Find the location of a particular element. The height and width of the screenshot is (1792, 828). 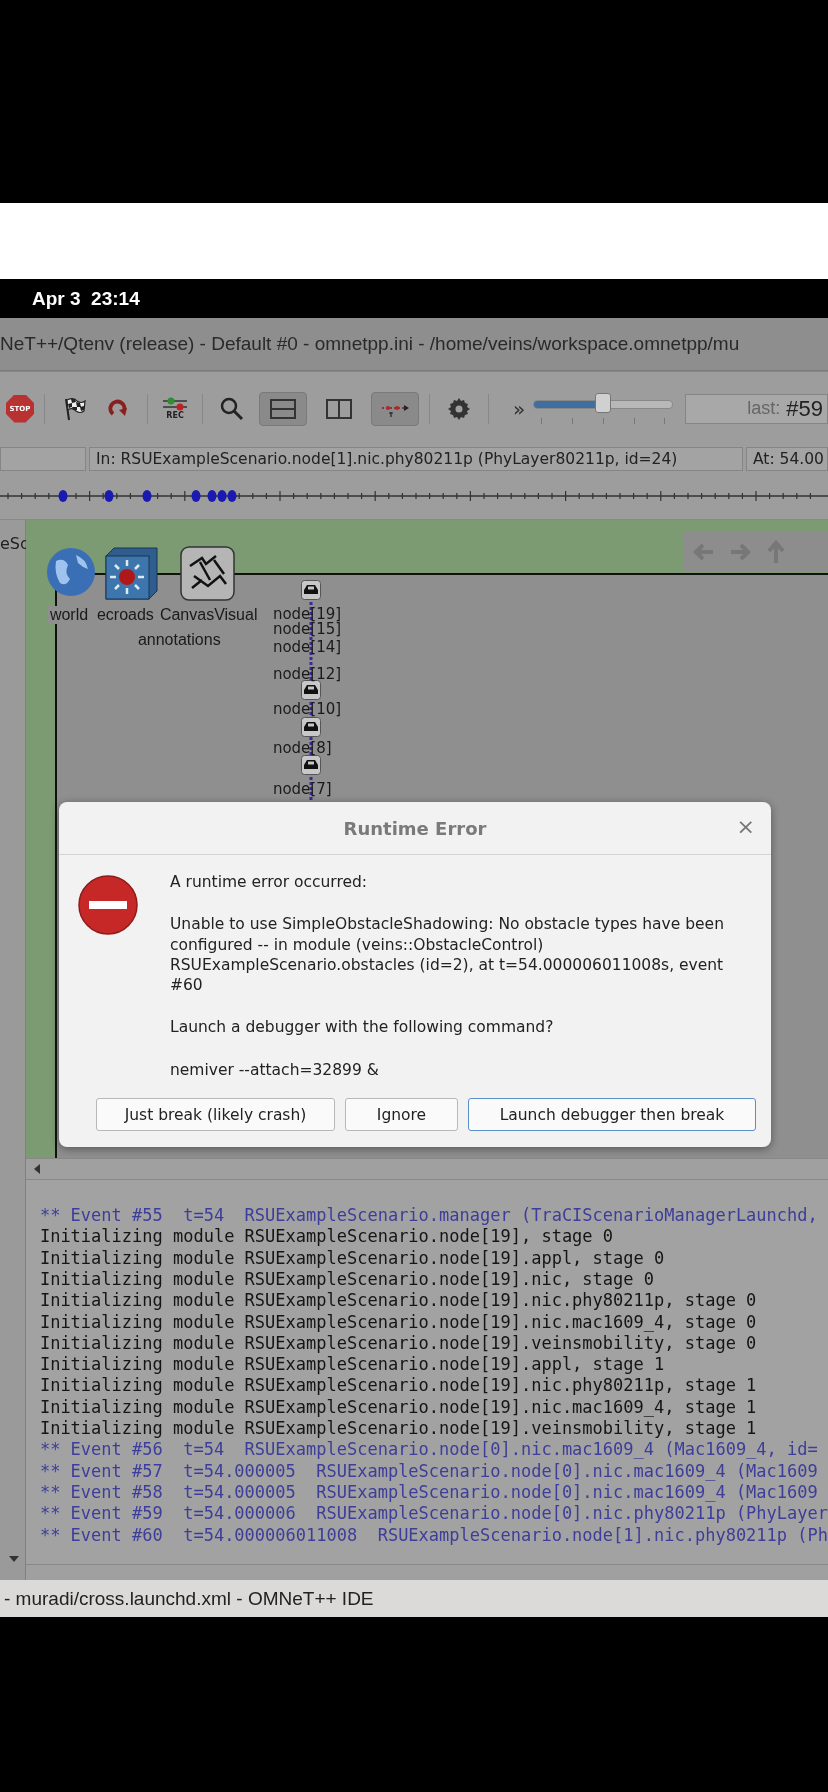

log-line: Initializing module RSUExampleScenario.node[19].appl, stage 0 is located at coordinates (352, 1258).